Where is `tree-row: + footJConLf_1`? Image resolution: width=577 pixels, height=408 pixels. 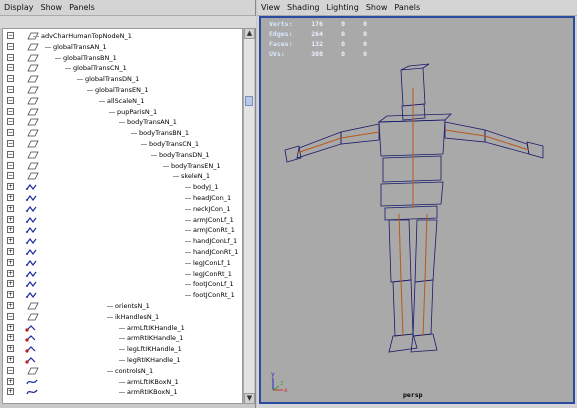 tree-row: + footJConLf_1 is located at coordinates (122, 284).